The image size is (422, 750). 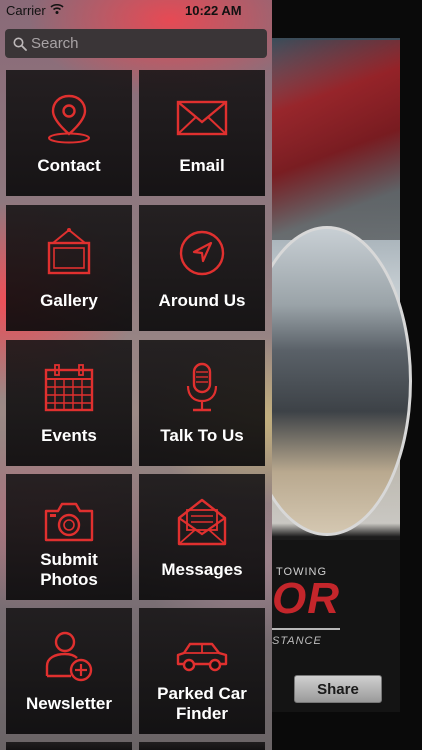 What do you see at coordinates (306, 598) in the screenshot?
I see `brand-logo-text: OR` at bounding box center [306, 598].